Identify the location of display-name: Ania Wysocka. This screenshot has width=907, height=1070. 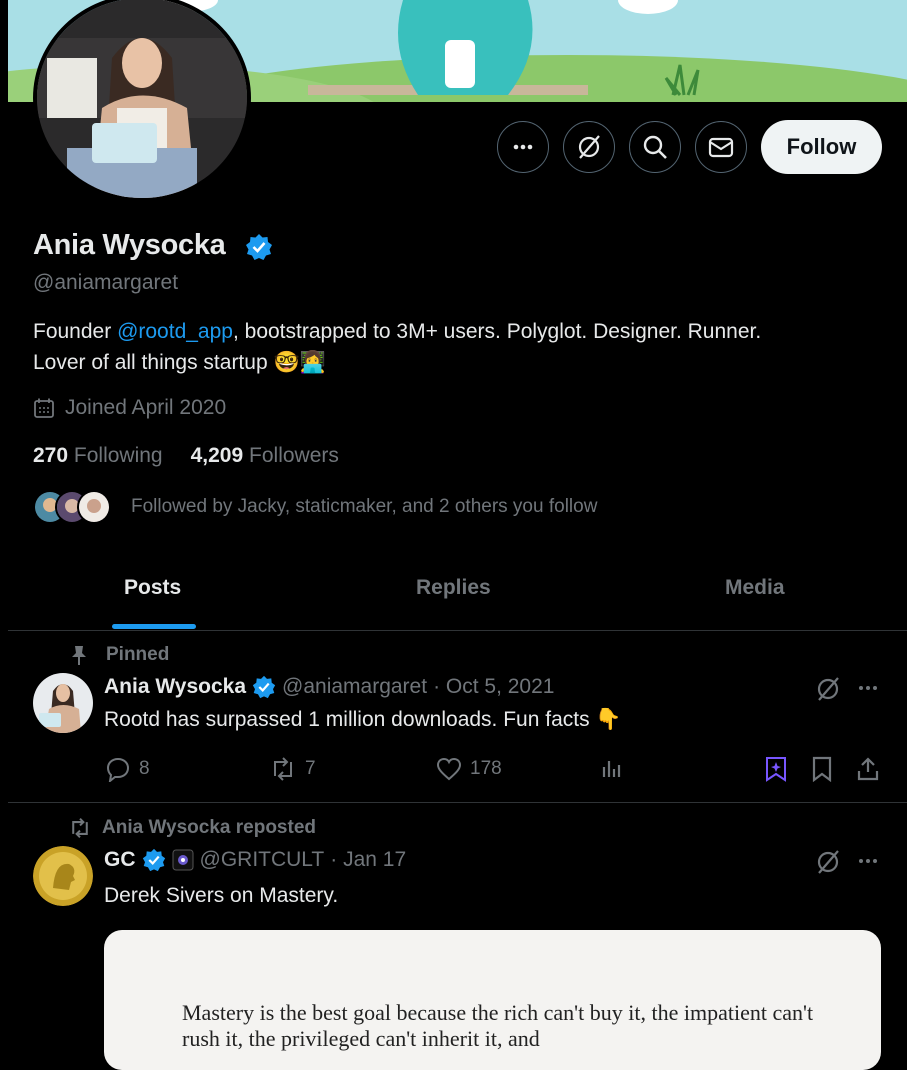
(129, 245).